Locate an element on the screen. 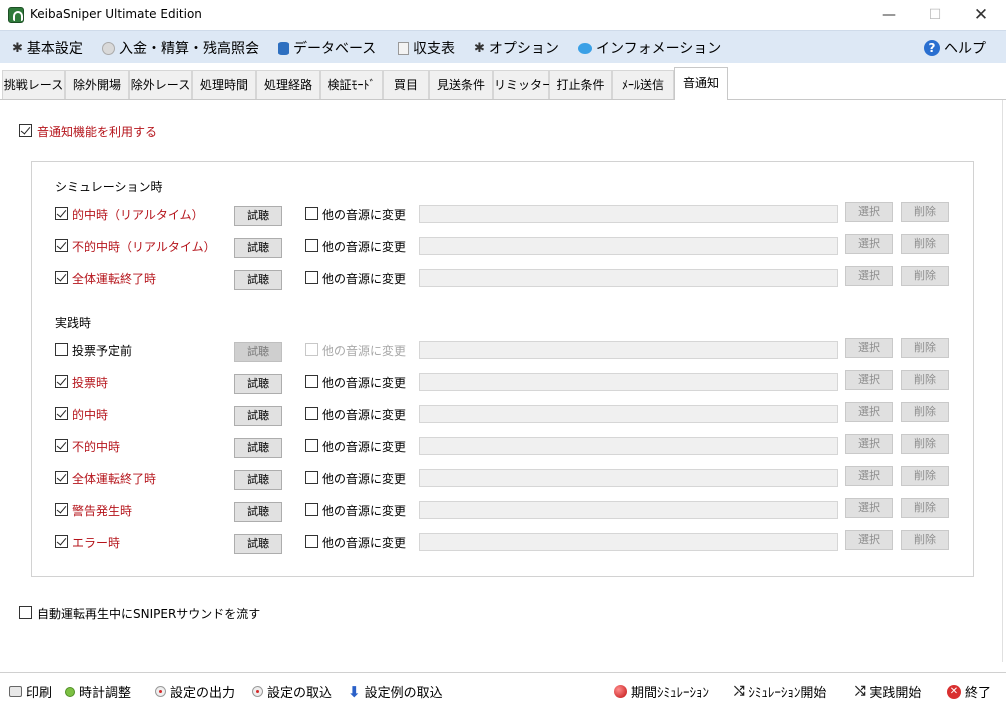 The height and width of the screenshot is (714, 1006). exit-label: 終了 is located at coordinates (978, 693).